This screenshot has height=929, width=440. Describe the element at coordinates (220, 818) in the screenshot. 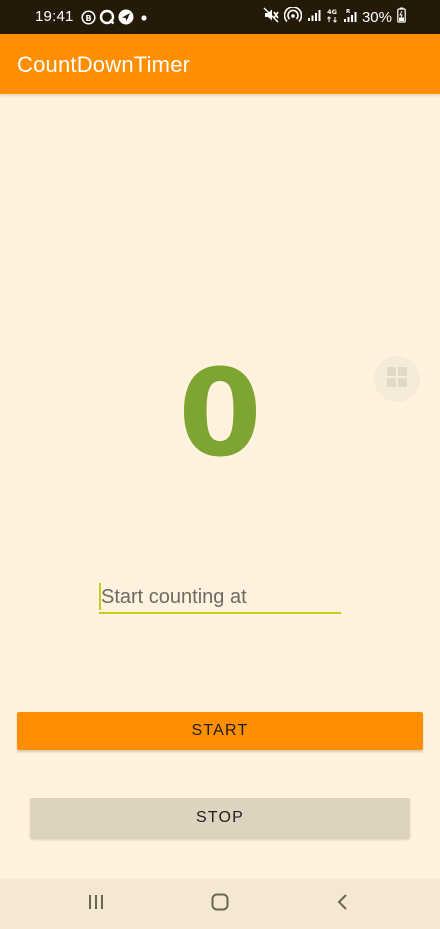

I see `stop-button: STOP` at that location.